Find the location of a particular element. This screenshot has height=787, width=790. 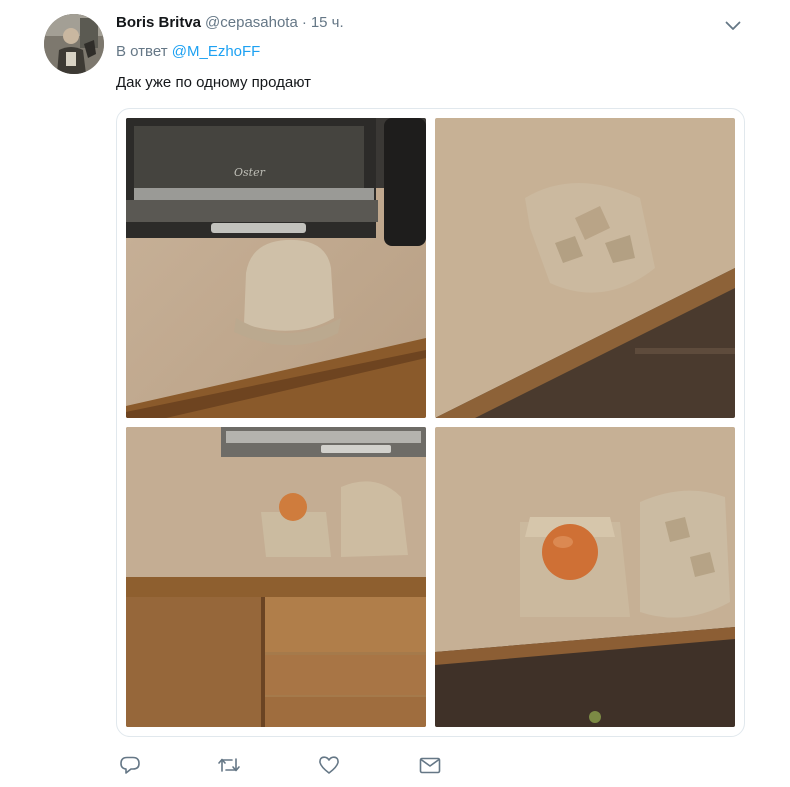

author-handle: @cepasahota is located at coordinates (251, 22).